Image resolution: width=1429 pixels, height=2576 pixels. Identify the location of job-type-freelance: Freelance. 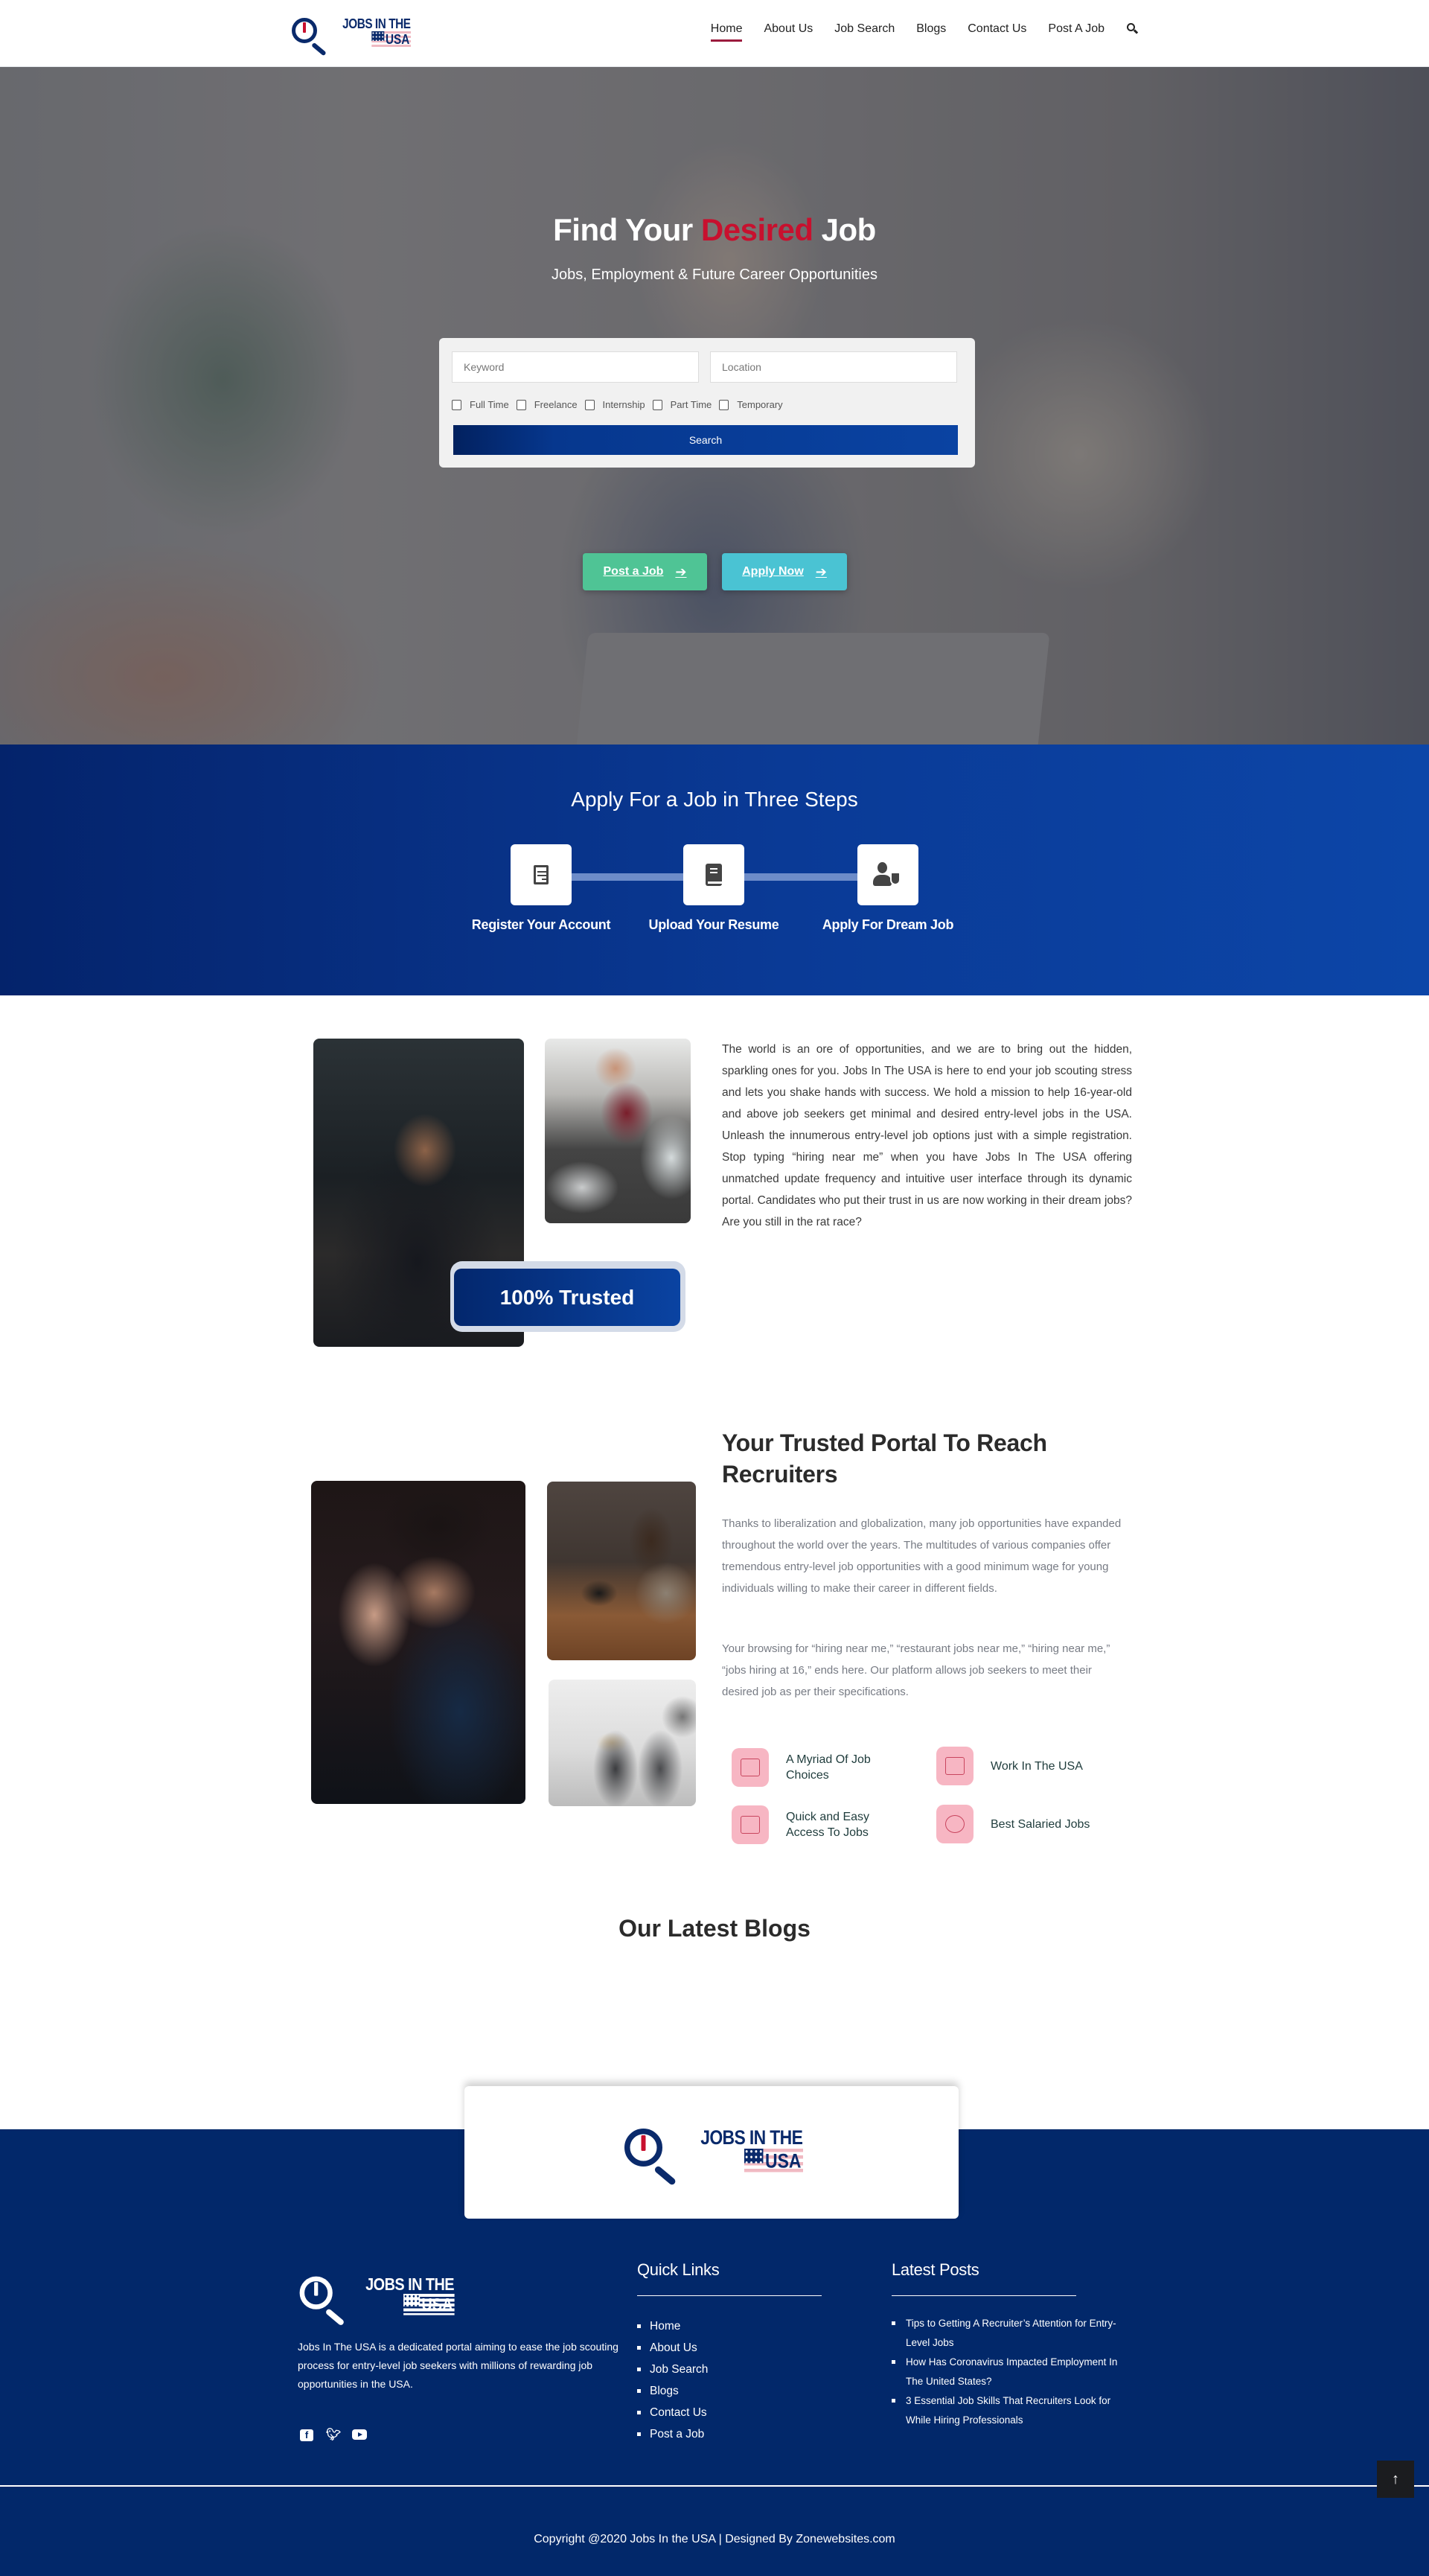
(547, 404).